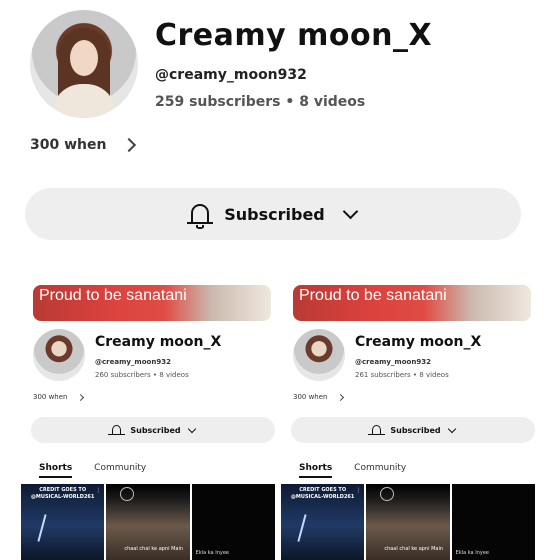 The image size is (560, 560). What do you see at coordinates (84, 58) in the screenshot?
I see `avatar-face` at bounding box center [84, 58].